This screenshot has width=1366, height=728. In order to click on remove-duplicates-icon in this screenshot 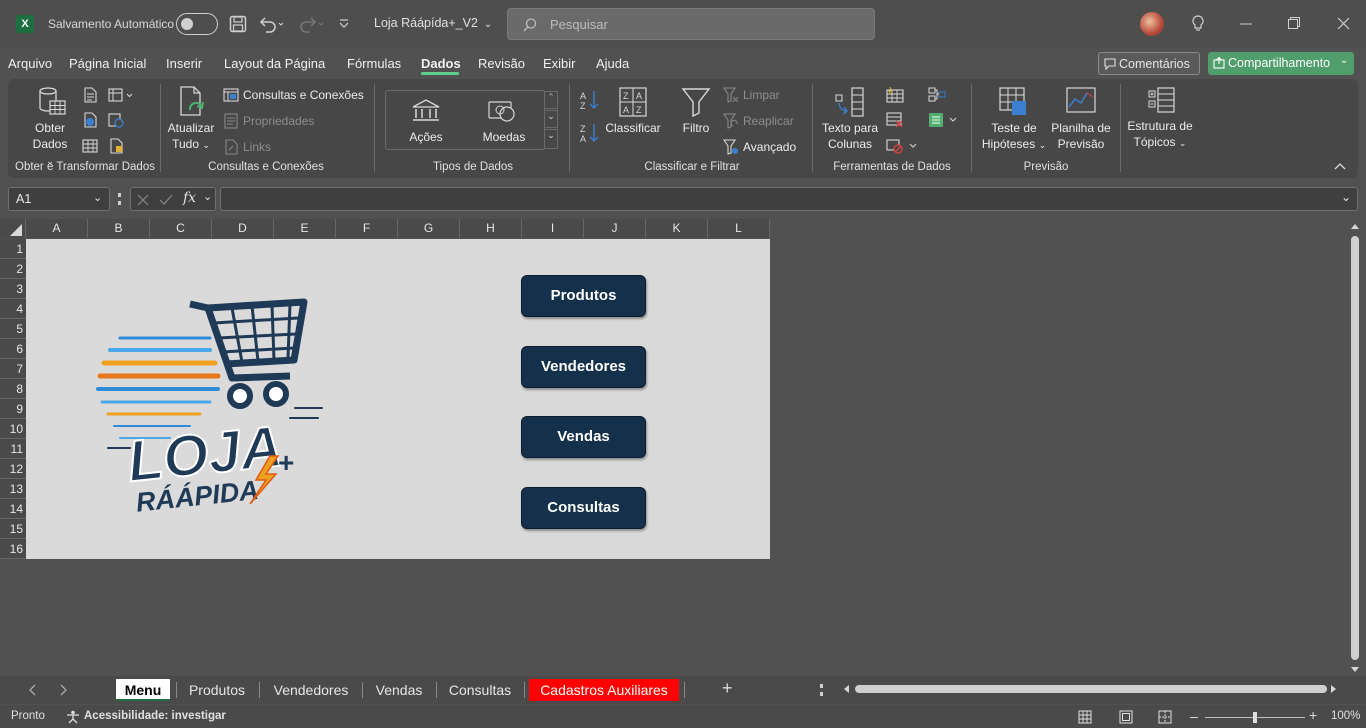, I will do `click(895, 120)`.